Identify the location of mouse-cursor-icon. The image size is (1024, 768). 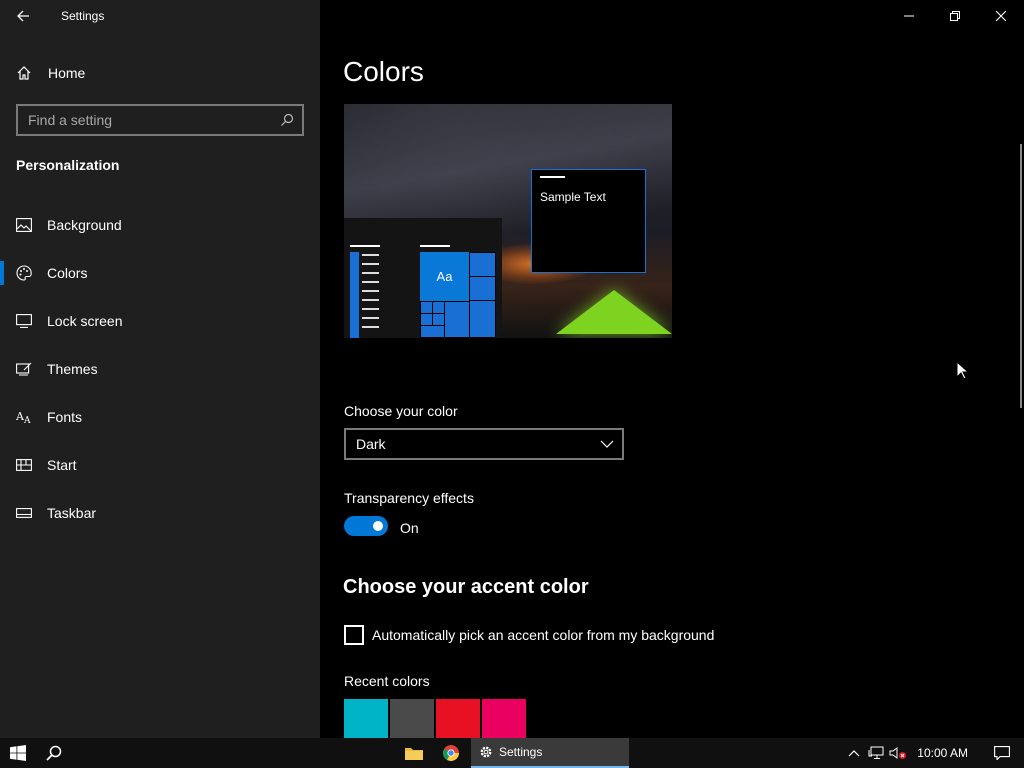
(962, 370).